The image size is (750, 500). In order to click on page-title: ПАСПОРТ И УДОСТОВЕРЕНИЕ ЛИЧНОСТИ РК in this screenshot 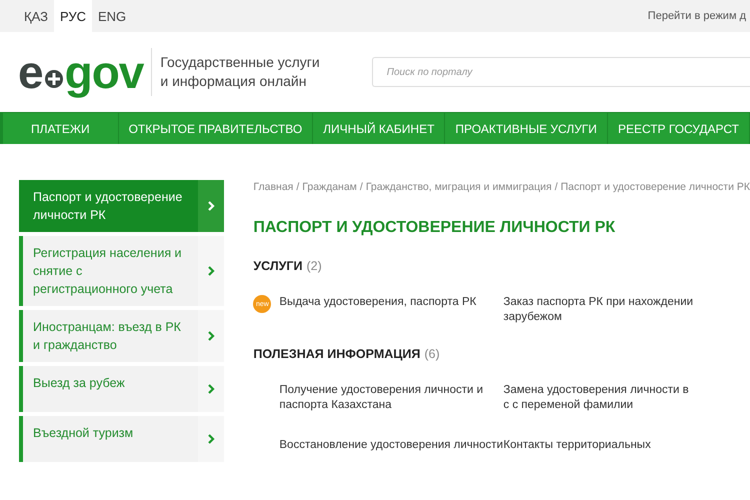, I will do `click(434, 228)`.